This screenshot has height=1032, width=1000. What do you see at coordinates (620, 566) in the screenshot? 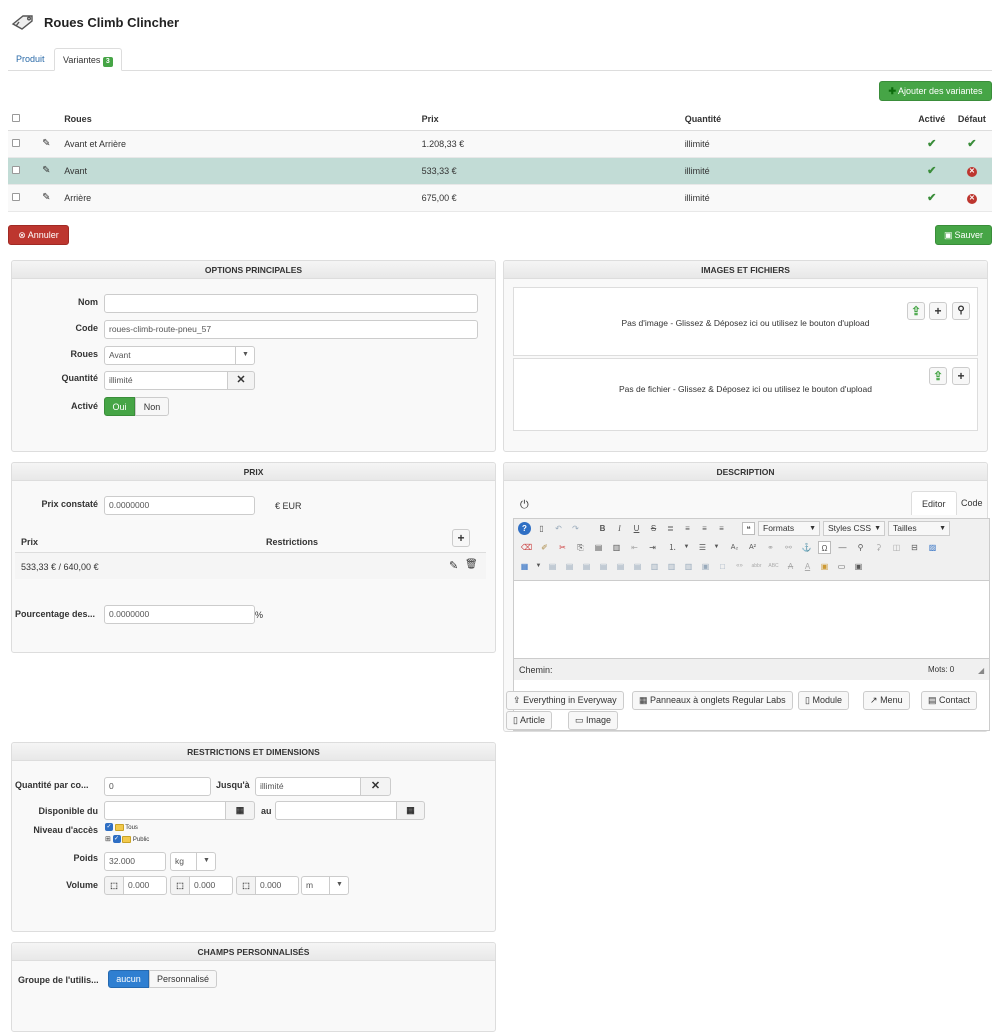
I see `row-after-icon: ▤` at bounding box center [620, 566].